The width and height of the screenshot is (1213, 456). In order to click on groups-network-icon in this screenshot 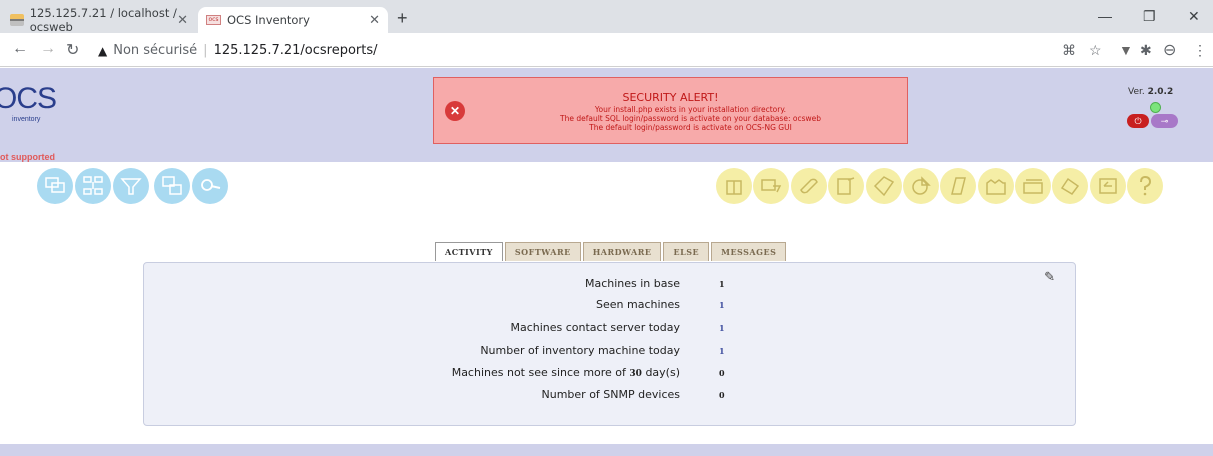, I will do `click(93, 186)`.